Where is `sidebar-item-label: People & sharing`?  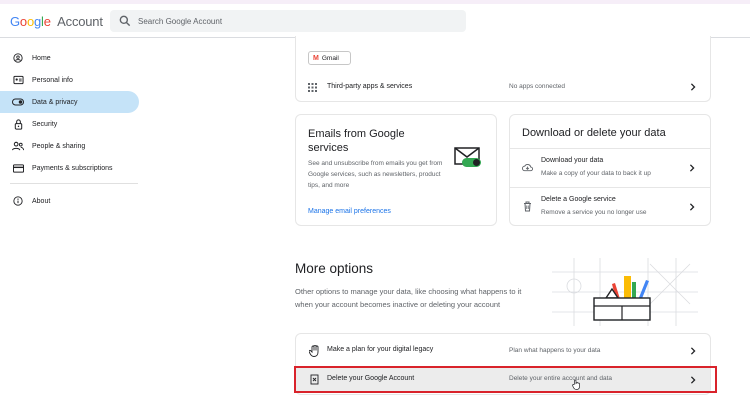 sidebar-item-label: People & sharing is located at coordinates (59, 146).